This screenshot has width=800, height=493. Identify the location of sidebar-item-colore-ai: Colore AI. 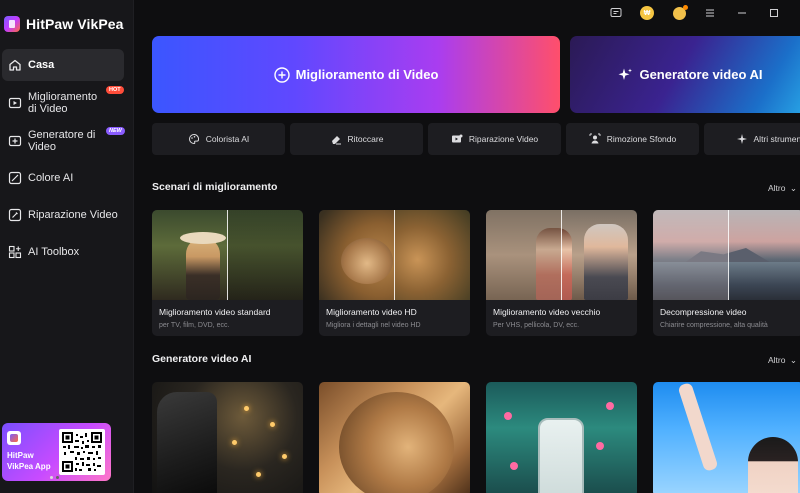
(63, 178).